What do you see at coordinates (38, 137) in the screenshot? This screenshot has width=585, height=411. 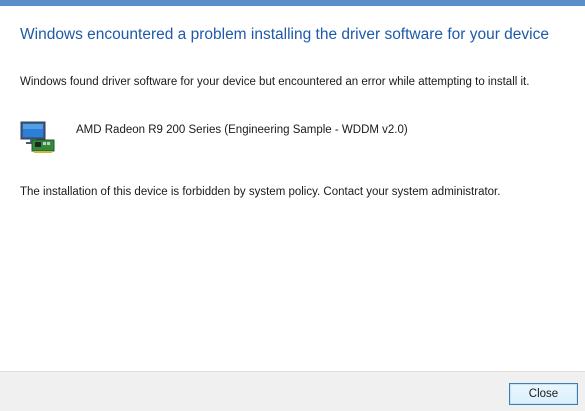 I see `display-adapter-icon` at bounding box center [38, 137].